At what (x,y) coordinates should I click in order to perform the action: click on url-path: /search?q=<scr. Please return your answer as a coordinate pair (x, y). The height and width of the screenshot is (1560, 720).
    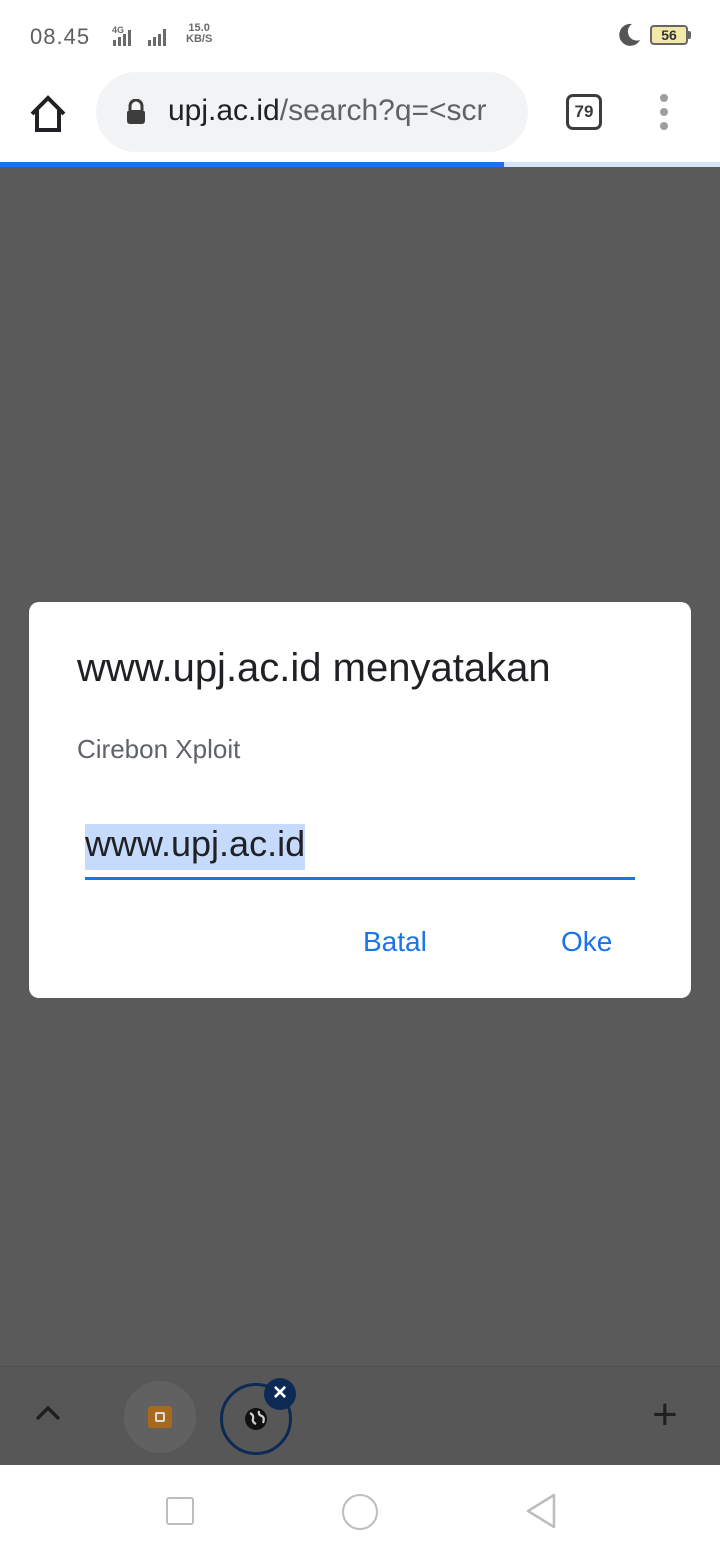
    Looking at the image, I should click on (383, 110).